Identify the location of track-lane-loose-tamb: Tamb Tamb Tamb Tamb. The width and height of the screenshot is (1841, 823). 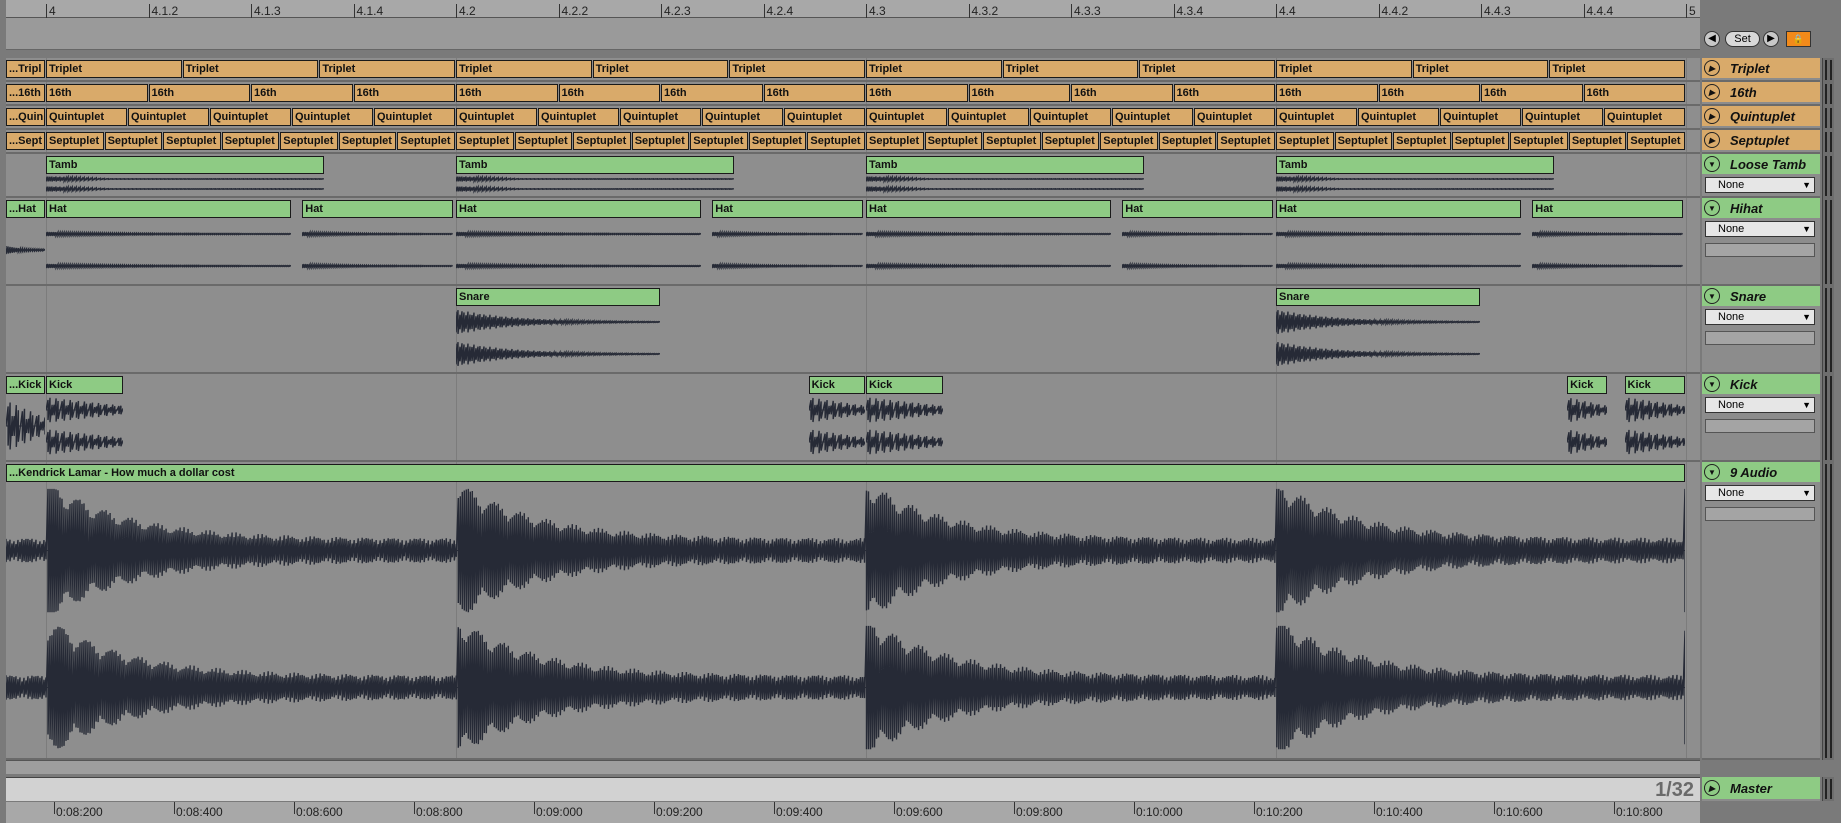
(853, 176).